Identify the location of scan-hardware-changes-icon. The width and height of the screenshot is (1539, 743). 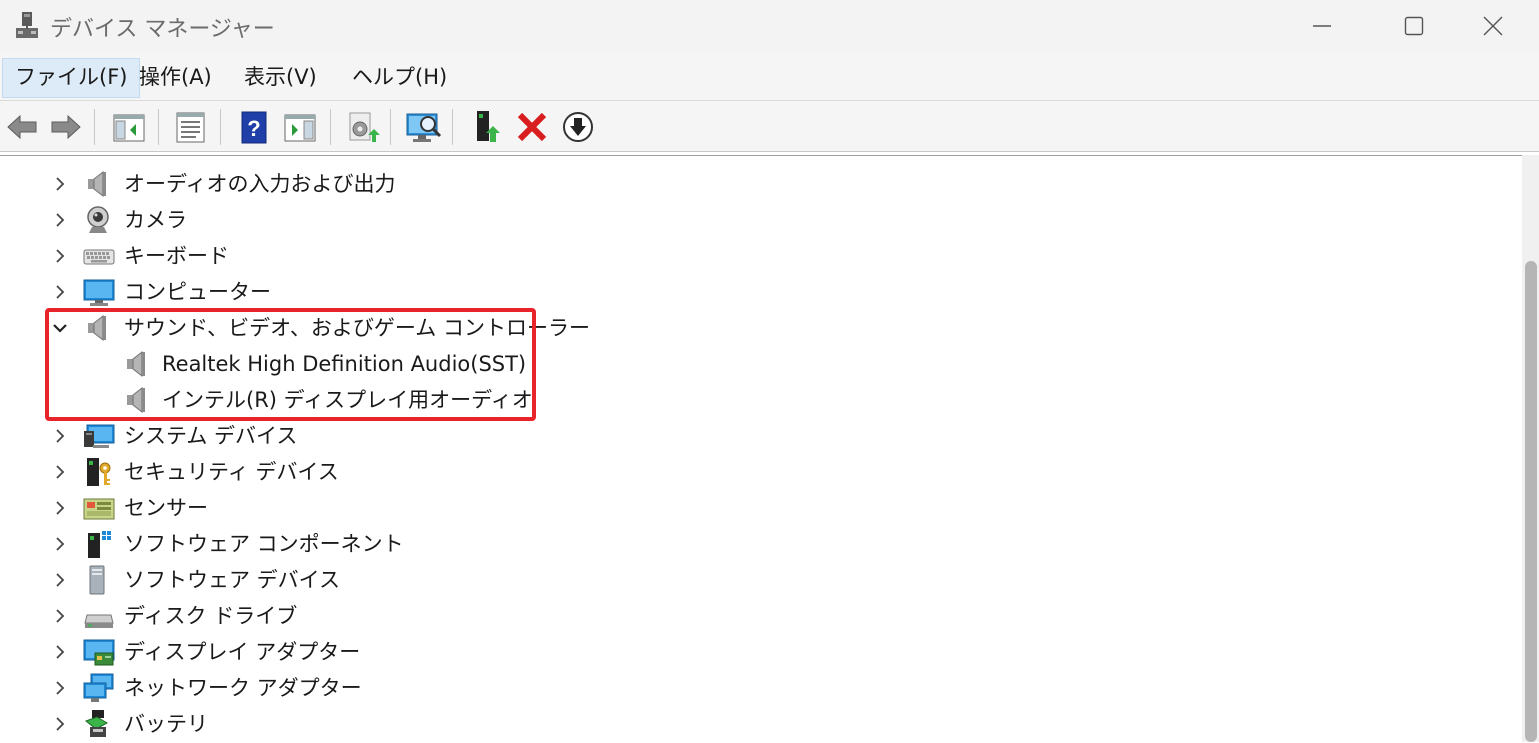
(424, 127).